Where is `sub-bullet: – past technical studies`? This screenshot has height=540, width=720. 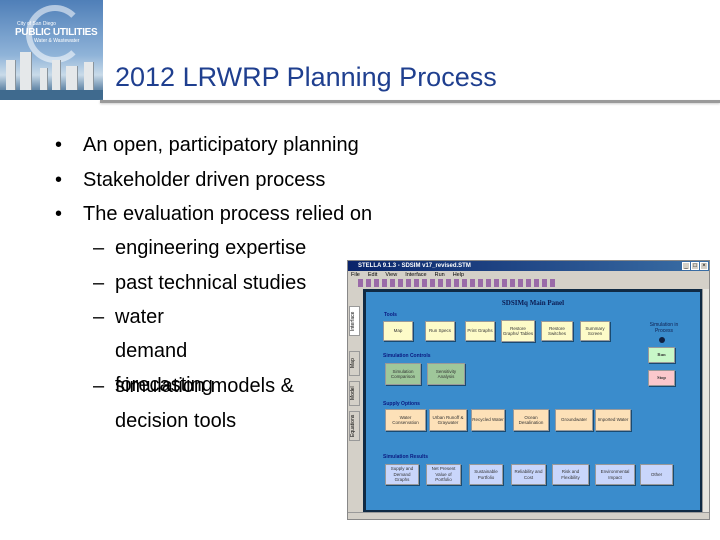 sub-bullet: – past technical studies is located at coordinates (200, 283).